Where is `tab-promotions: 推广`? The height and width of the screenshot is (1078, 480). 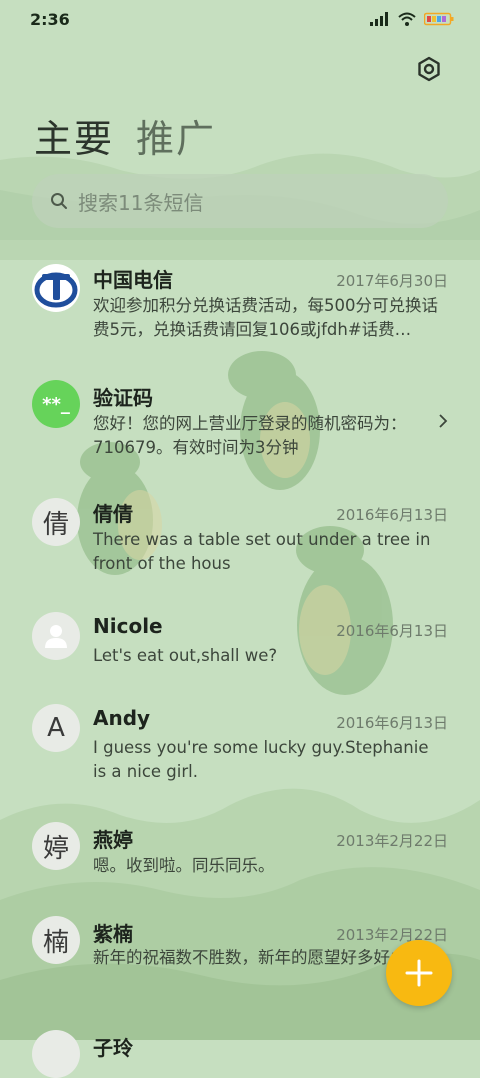
tab-promotions: 推广 is located at coordinates (176, 135).